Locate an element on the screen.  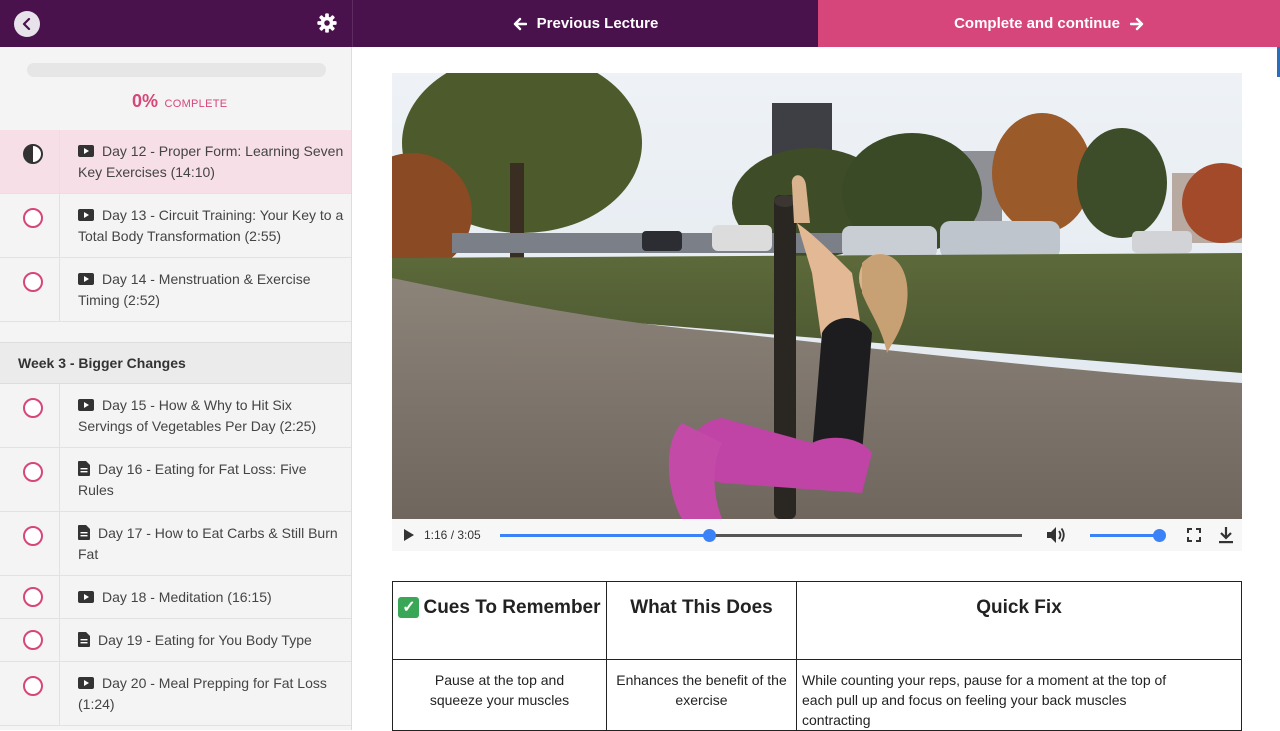
fullscreen-icon is located at coordinates (1194, 535).